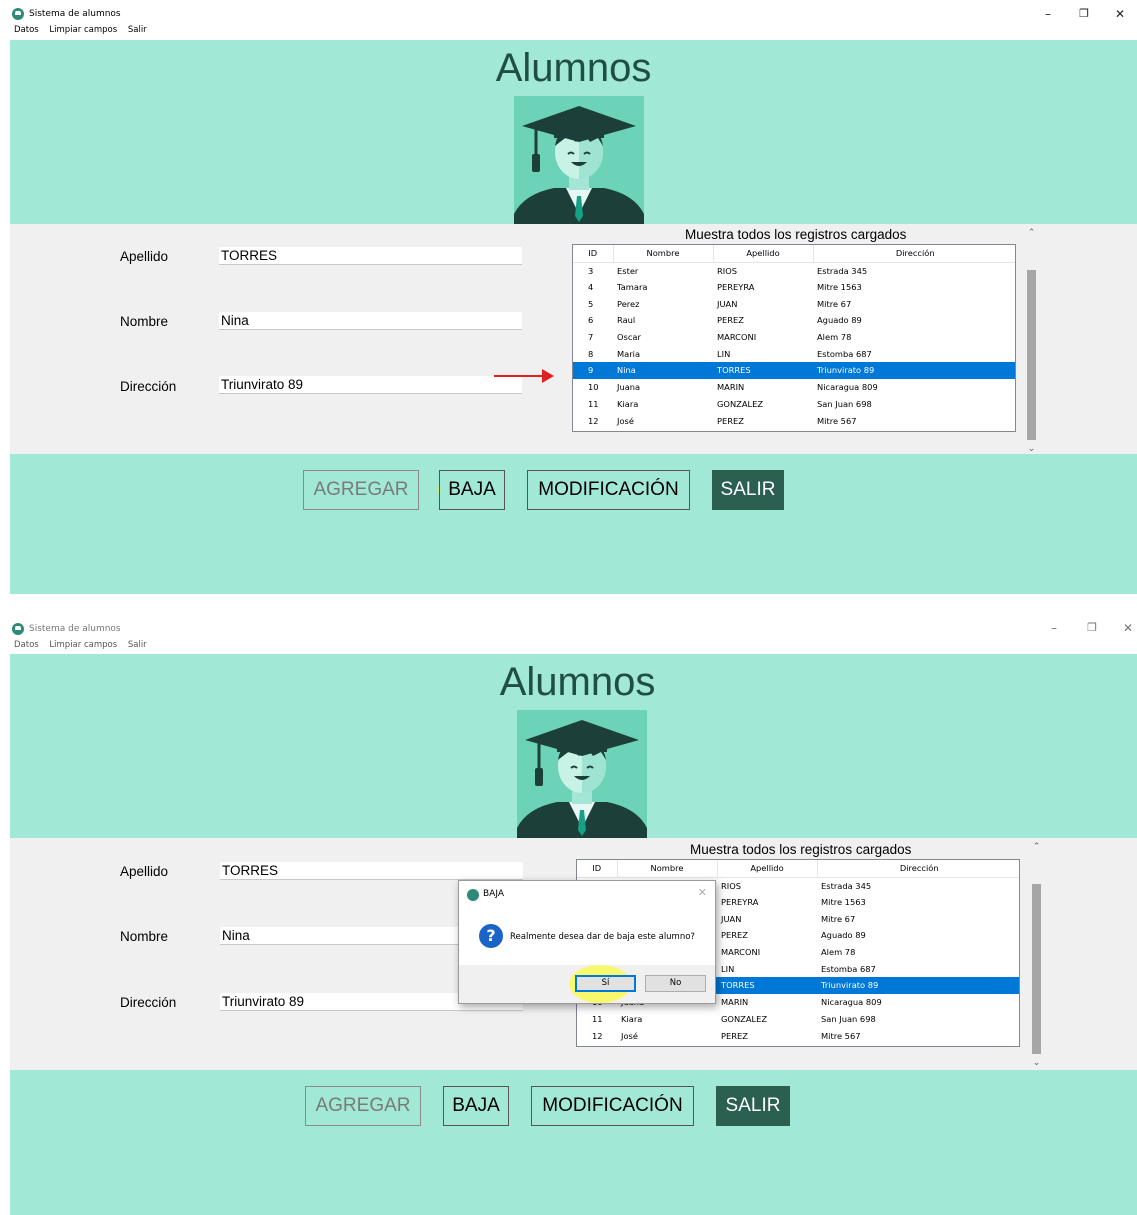 This screenshot has width=1137, height=1215. What do you see at coordinates (573, 524) in the screenshot?
I see `footer-panel: AGREGAR BAJA MODIFICACIÓN SALIR` at bounding box center [573, 524].